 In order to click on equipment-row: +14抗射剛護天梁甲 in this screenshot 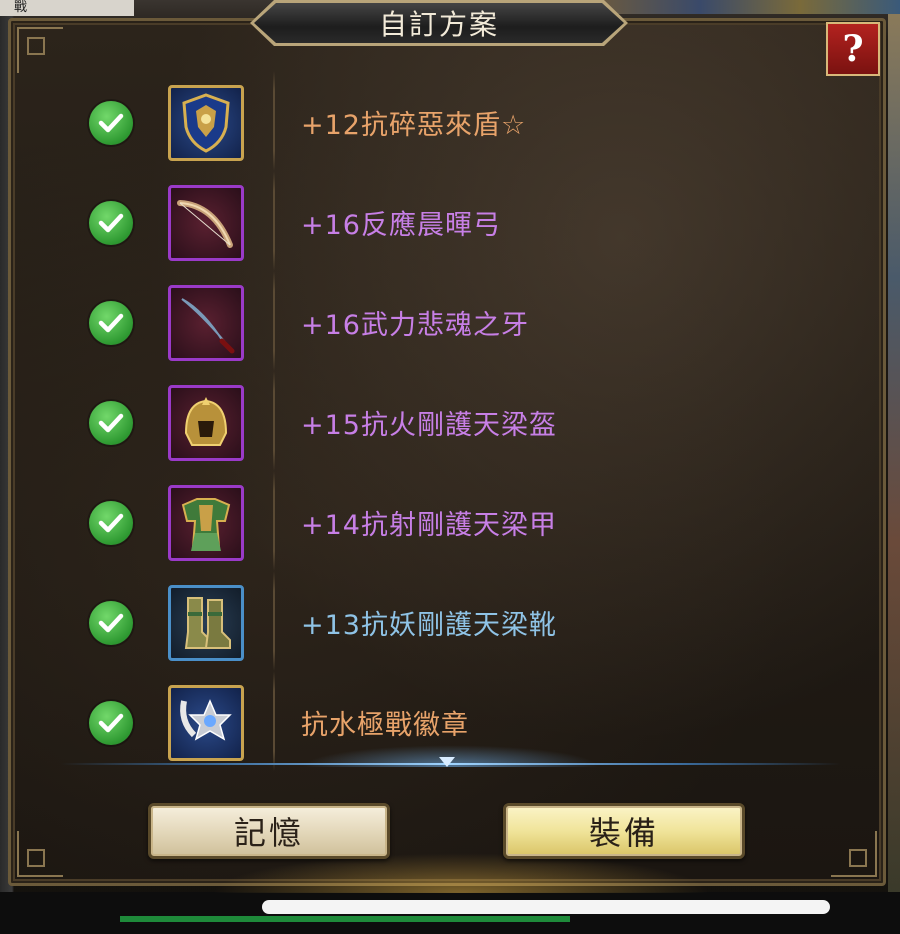, I will do `click(451, 521)`.